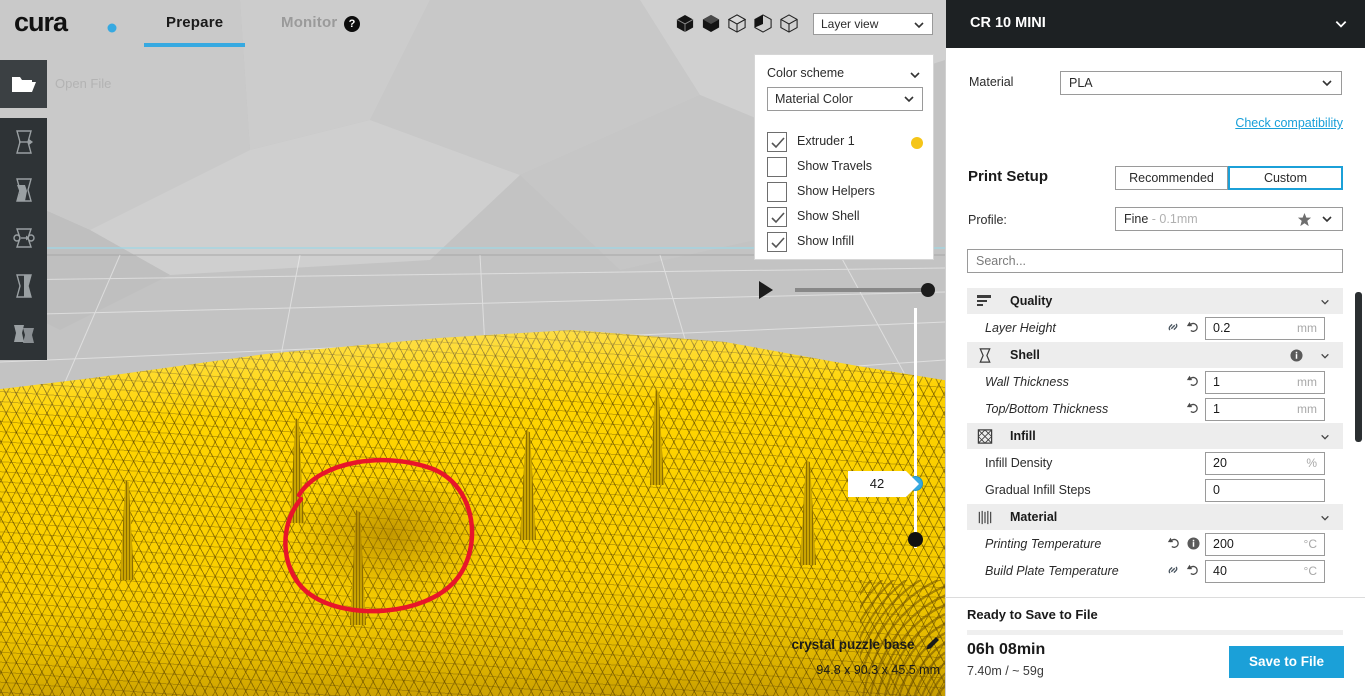 This screenshot has width=1365, height=696. Describe the element at coordinates (1043, 544) in the screenshot. I see `setting-label: Printing Temperature` at that location.